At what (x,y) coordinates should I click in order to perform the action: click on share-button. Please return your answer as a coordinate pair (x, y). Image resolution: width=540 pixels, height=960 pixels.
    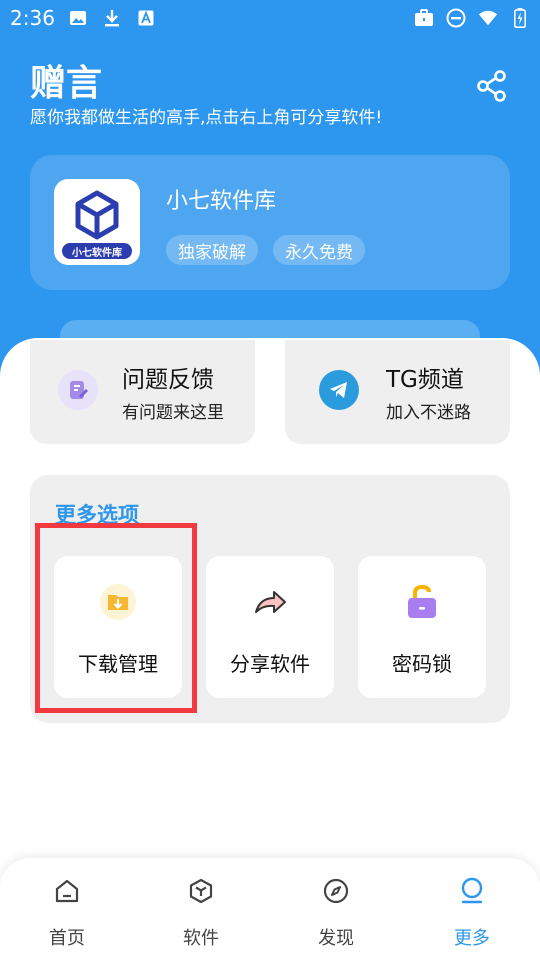
    Looking at the image, I should click on (492, 88).